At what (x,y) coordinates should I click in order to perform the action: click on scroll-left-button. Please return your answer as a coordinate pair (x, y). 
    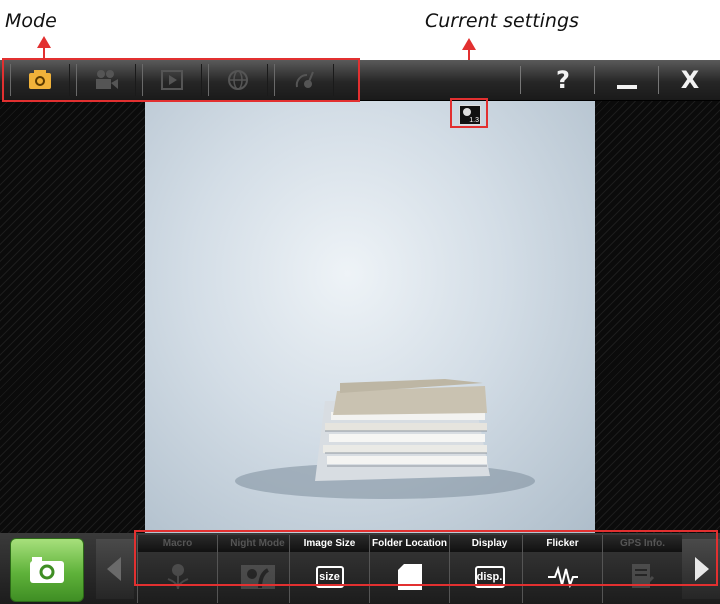
    Looking at the image, I should click on (115, 569).